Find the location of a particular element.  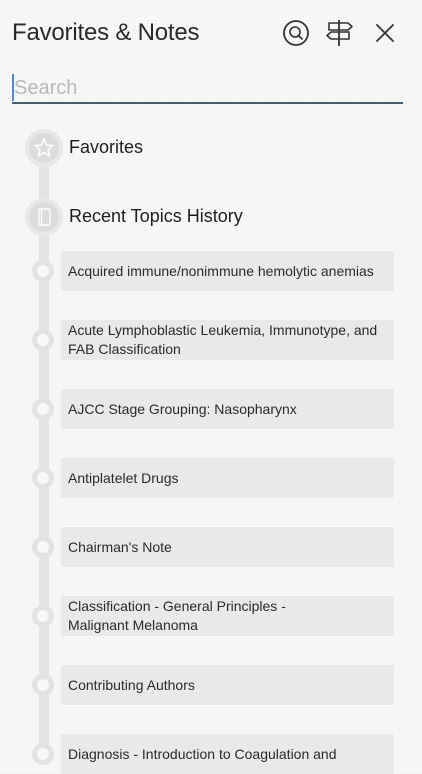

search-icon is located at coordinates (296, 33).